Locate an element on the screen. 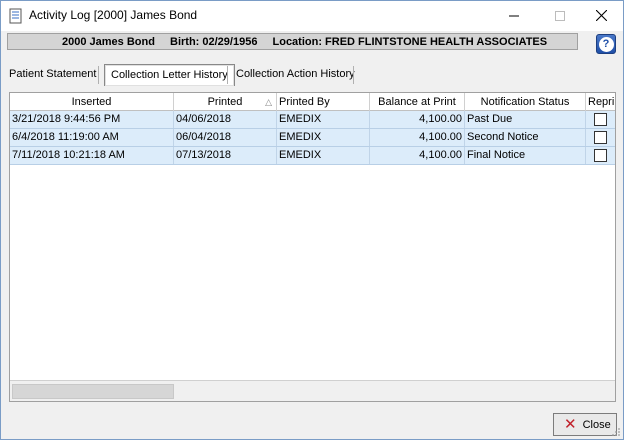  close-icon is located at coordinates (601, 15).